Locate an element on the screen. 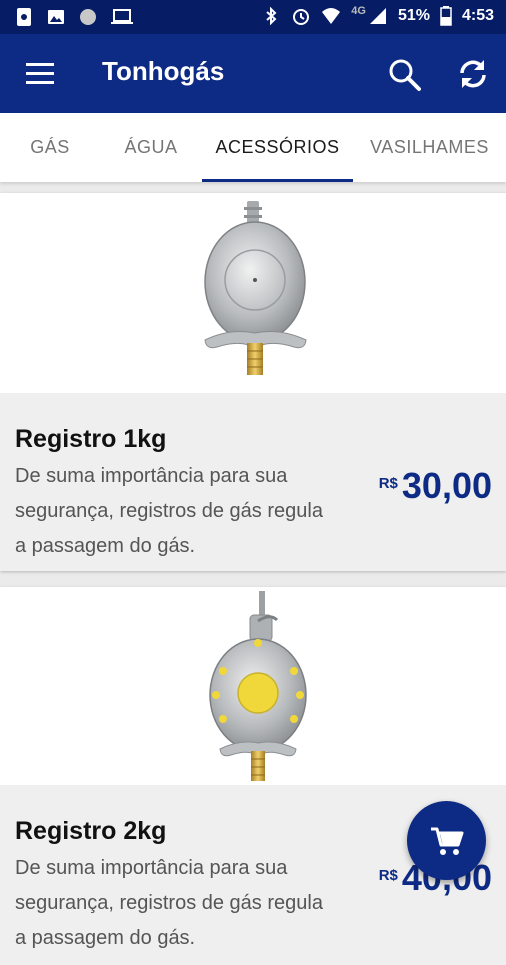 The width and height of the screenshot is (506, 965). system-icons: 4G 51% 4:53 is located at coordinates (377, 15).